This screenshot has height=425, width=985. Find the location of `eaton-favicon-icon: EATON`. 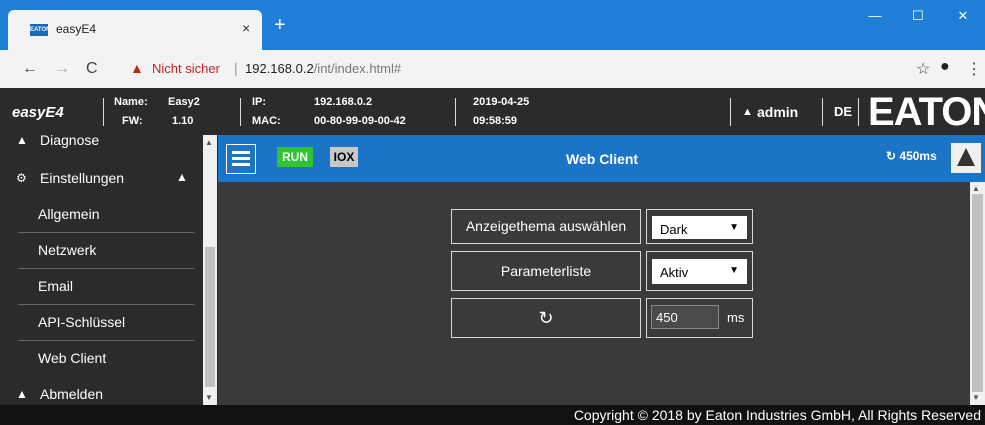

eaton-favicon-icon: EATON is located at coordinates (40, 30).